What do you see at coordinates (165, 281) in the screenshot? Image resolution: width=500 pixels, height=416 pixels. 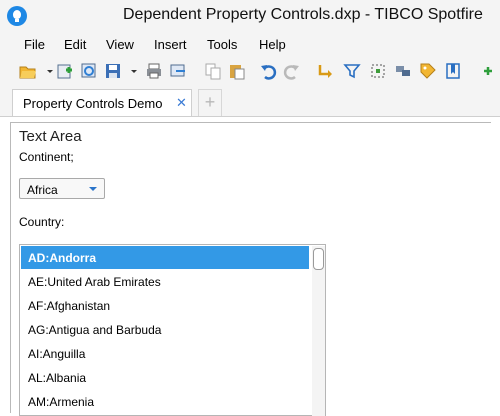 I see `list-item: AE:United Arab Emirates` at bounding box center [165, 281].